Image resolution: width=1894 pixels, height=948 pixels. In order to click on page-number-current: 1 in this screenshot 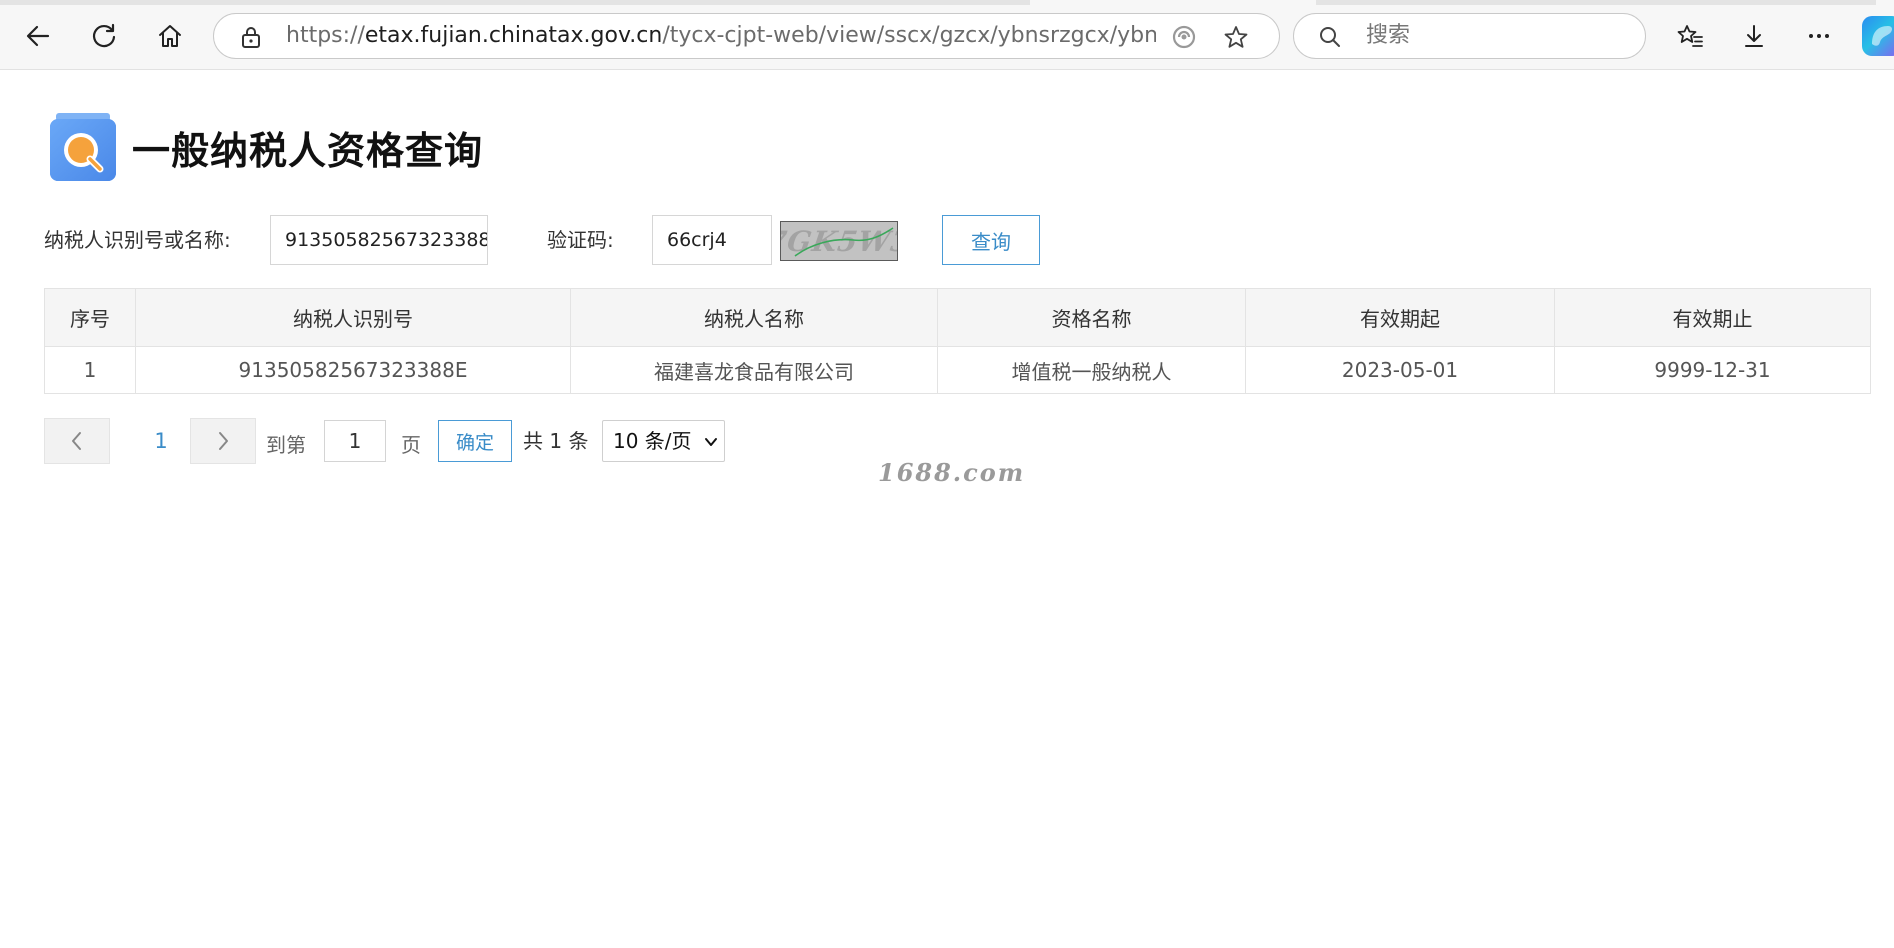, I will do `click(161, 441)`.